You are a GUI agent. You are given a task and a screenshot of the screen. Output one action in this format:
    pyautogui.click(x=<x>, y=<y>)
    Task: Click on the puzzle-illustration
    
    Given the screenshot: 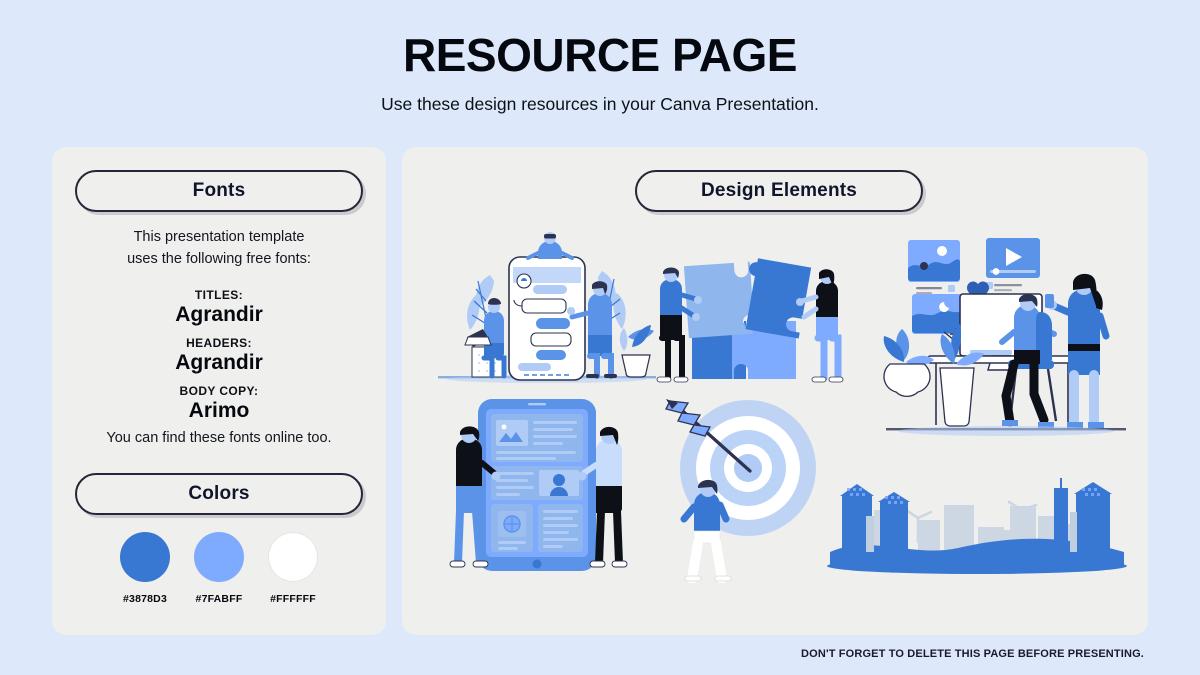 What is the action you would take?
    pyautogui.click(x=754, y=316)
    